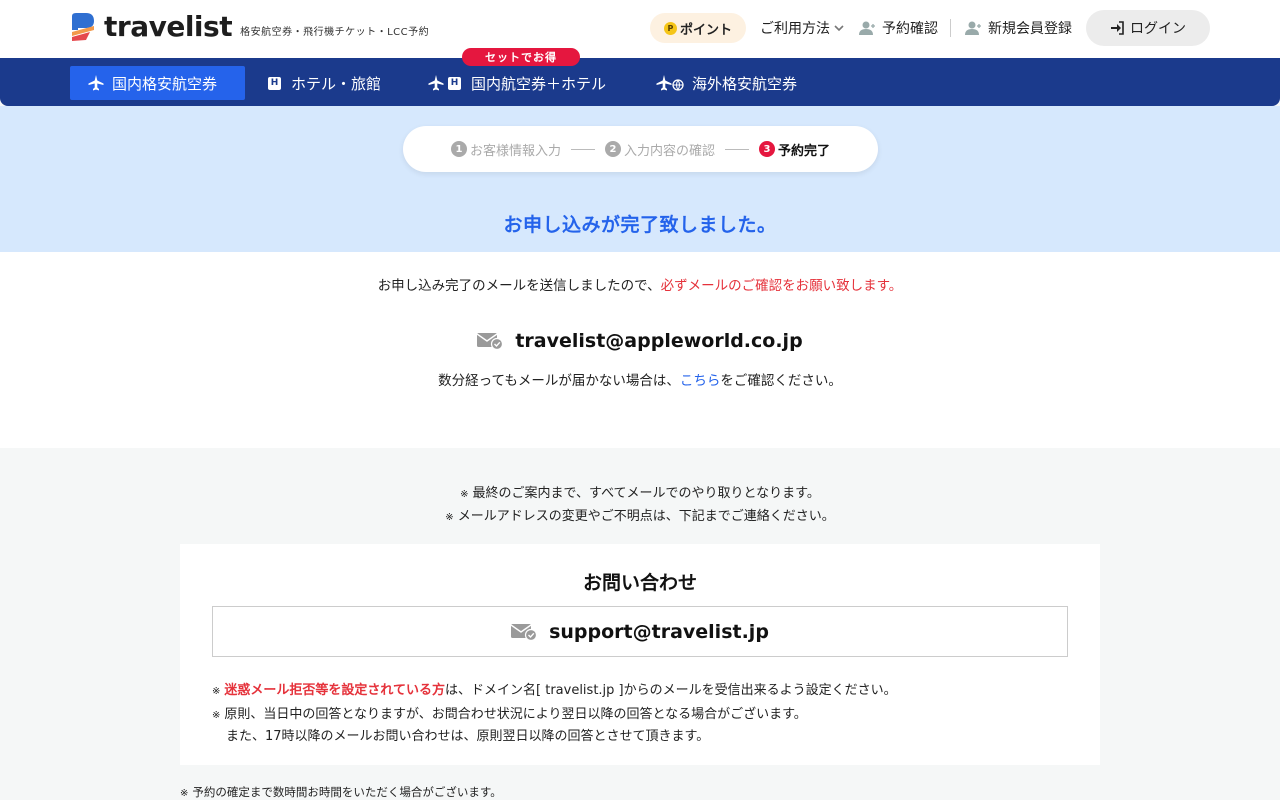 Image resolution: width=1280 pixels, height=800 pixels. What do you see at coordinates (612, 149) in the screenshot?
I see `step-number: 2` at bounding box center [612, 149].